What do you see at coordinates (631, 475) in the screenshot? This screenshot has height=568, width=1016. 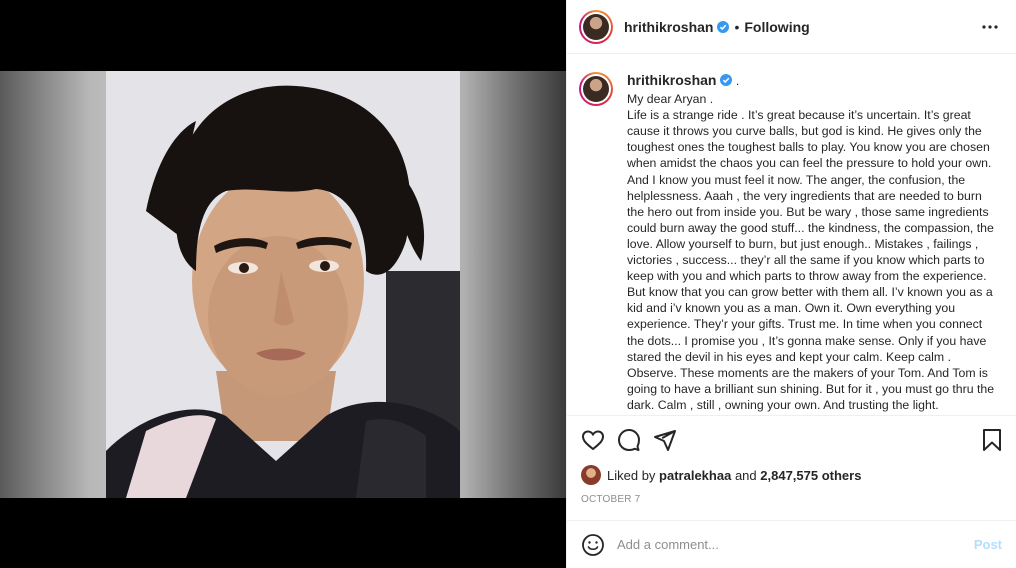 I see `likes-prefix: Liked by` at bounding box center [631, 475].